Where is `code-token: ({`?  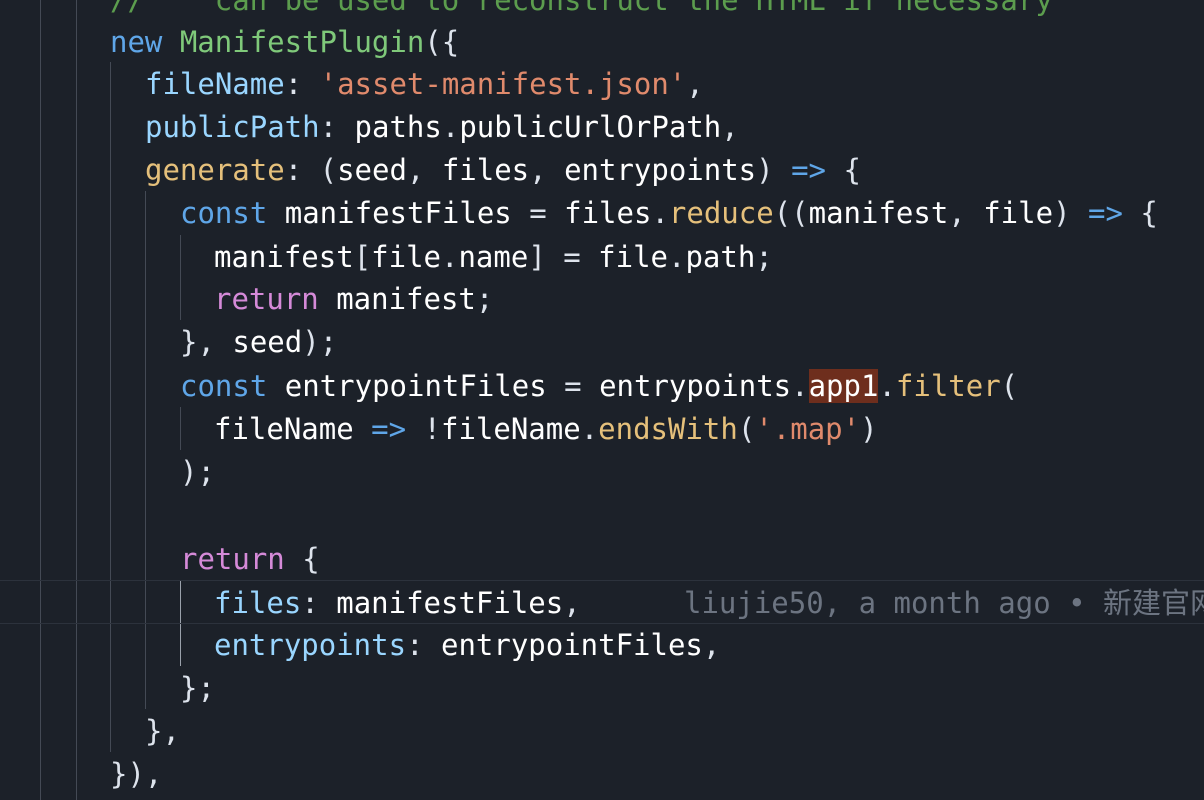
code-token: ({ is located at coordinates (442, 42).